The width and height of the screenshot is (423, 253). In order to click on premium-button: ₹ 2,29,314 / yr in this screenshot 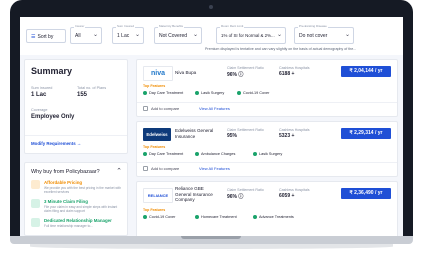, I will do `click(366, 133)`.